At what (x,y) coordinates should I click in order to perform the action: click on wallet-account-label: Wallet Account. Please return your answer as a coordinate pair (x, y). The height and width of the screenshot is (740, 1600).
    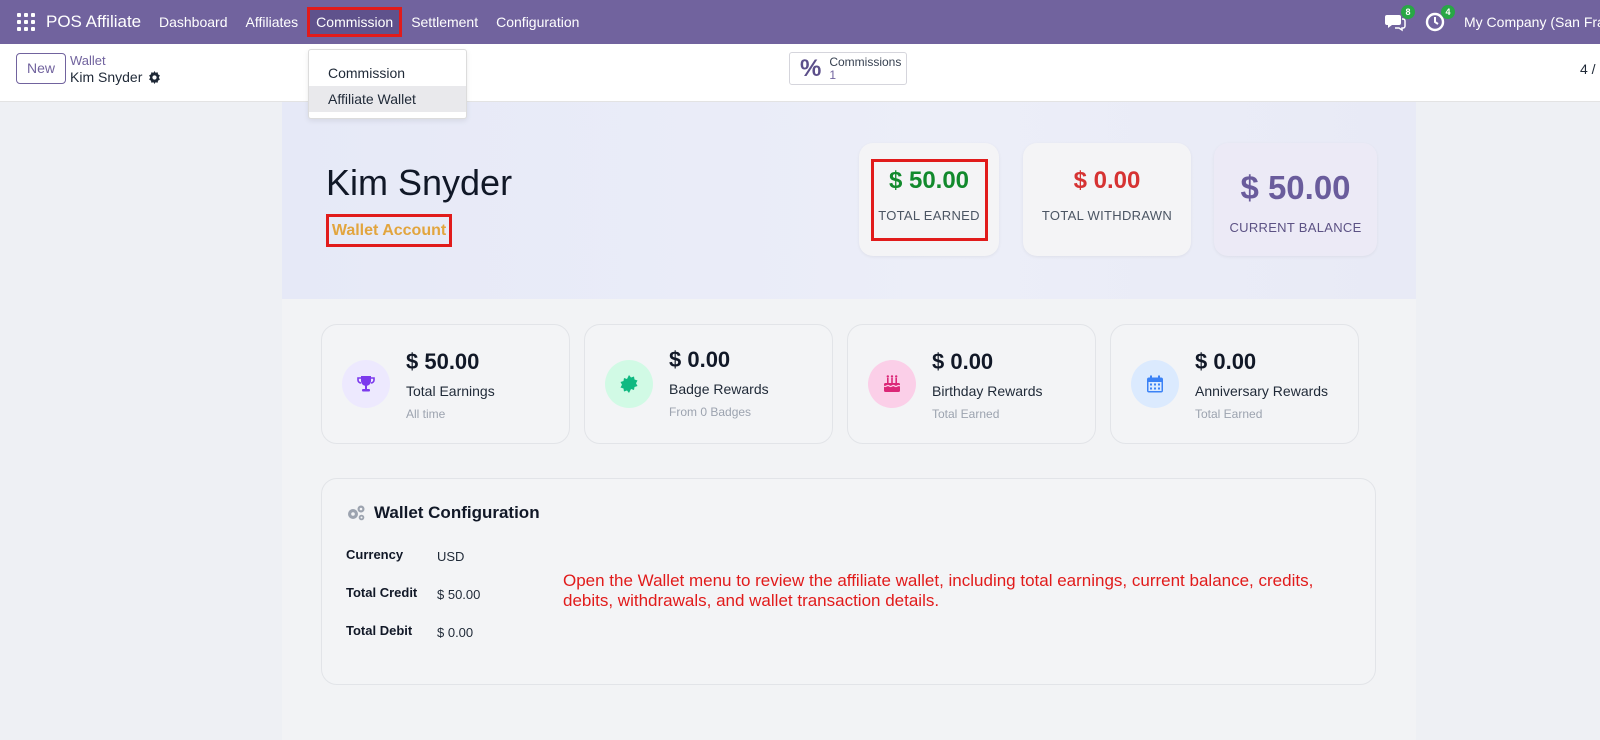
    Looking at the image, I should click on (389, 230).